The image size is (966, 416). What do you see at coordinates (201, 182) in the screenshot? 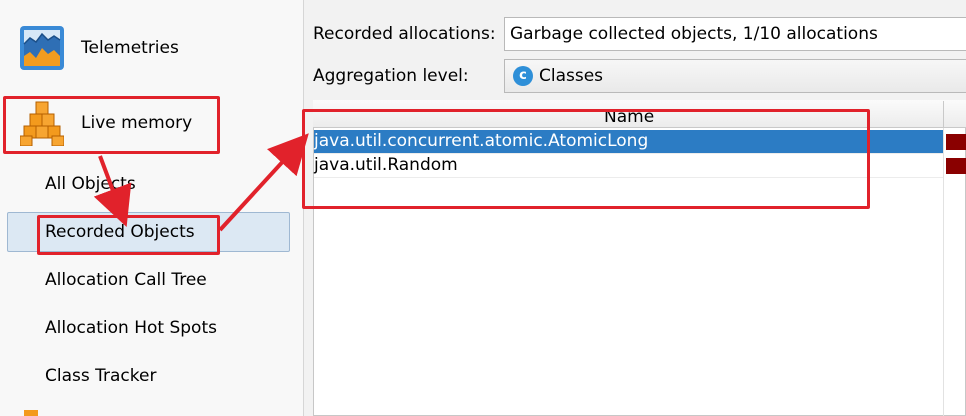
I see `annotation-arrows` at bounding box center [201, 182].